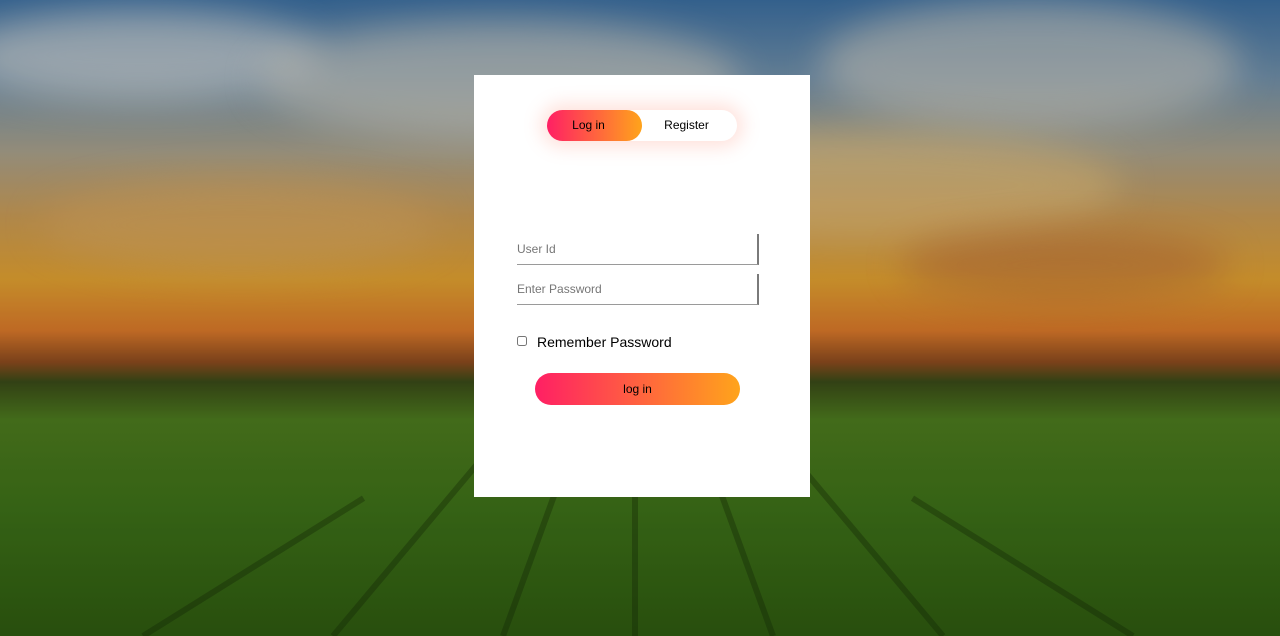 This screenshot has height=636, width=1280. I want to click on remember-checkbox, so click(522, 341).